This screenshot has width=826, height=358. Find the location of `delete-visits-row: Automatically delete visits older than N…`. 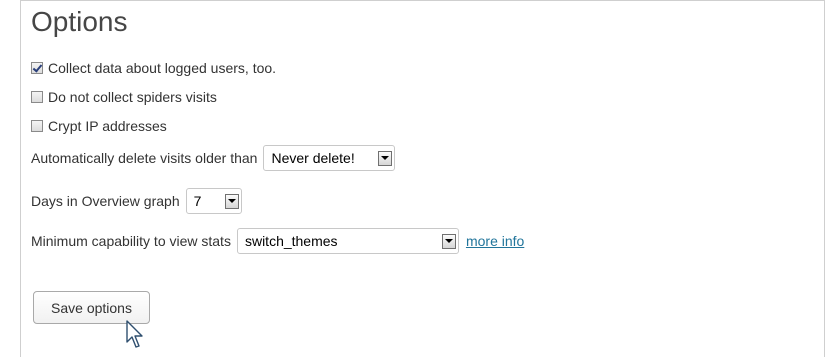

delete-visits-row: Automatically delete visits older than N… is located at coordinates (213, 158).